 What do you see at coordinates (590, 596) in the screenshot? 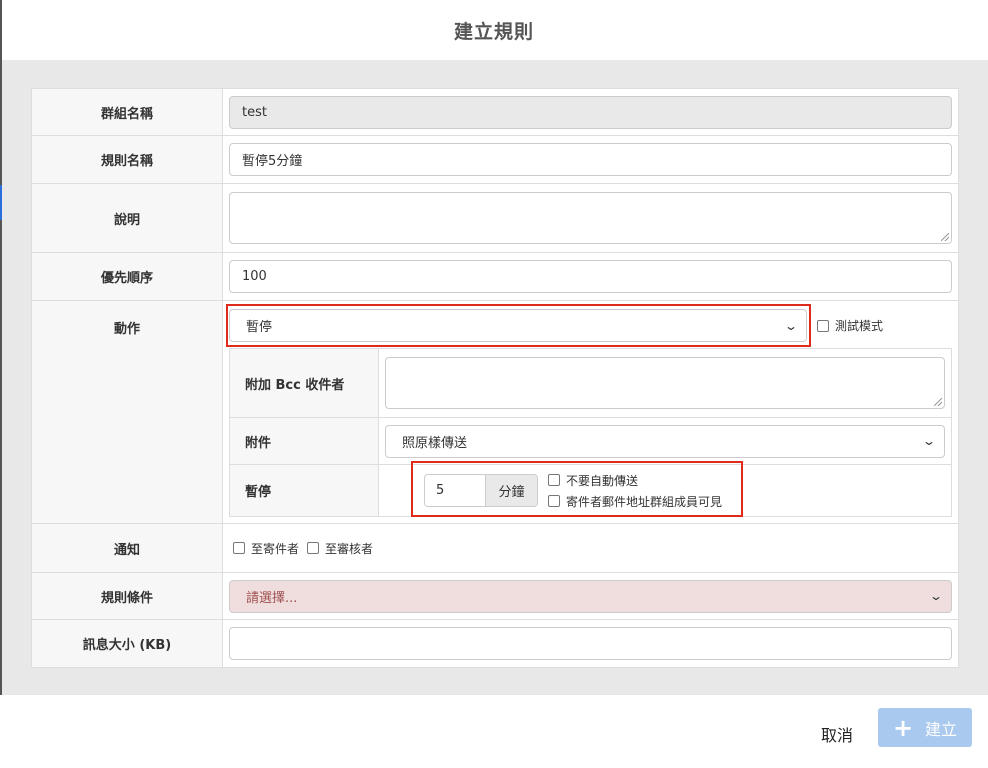
I see `conditions-select: 請選擇... ⌄` at bounding box center [590, 596].